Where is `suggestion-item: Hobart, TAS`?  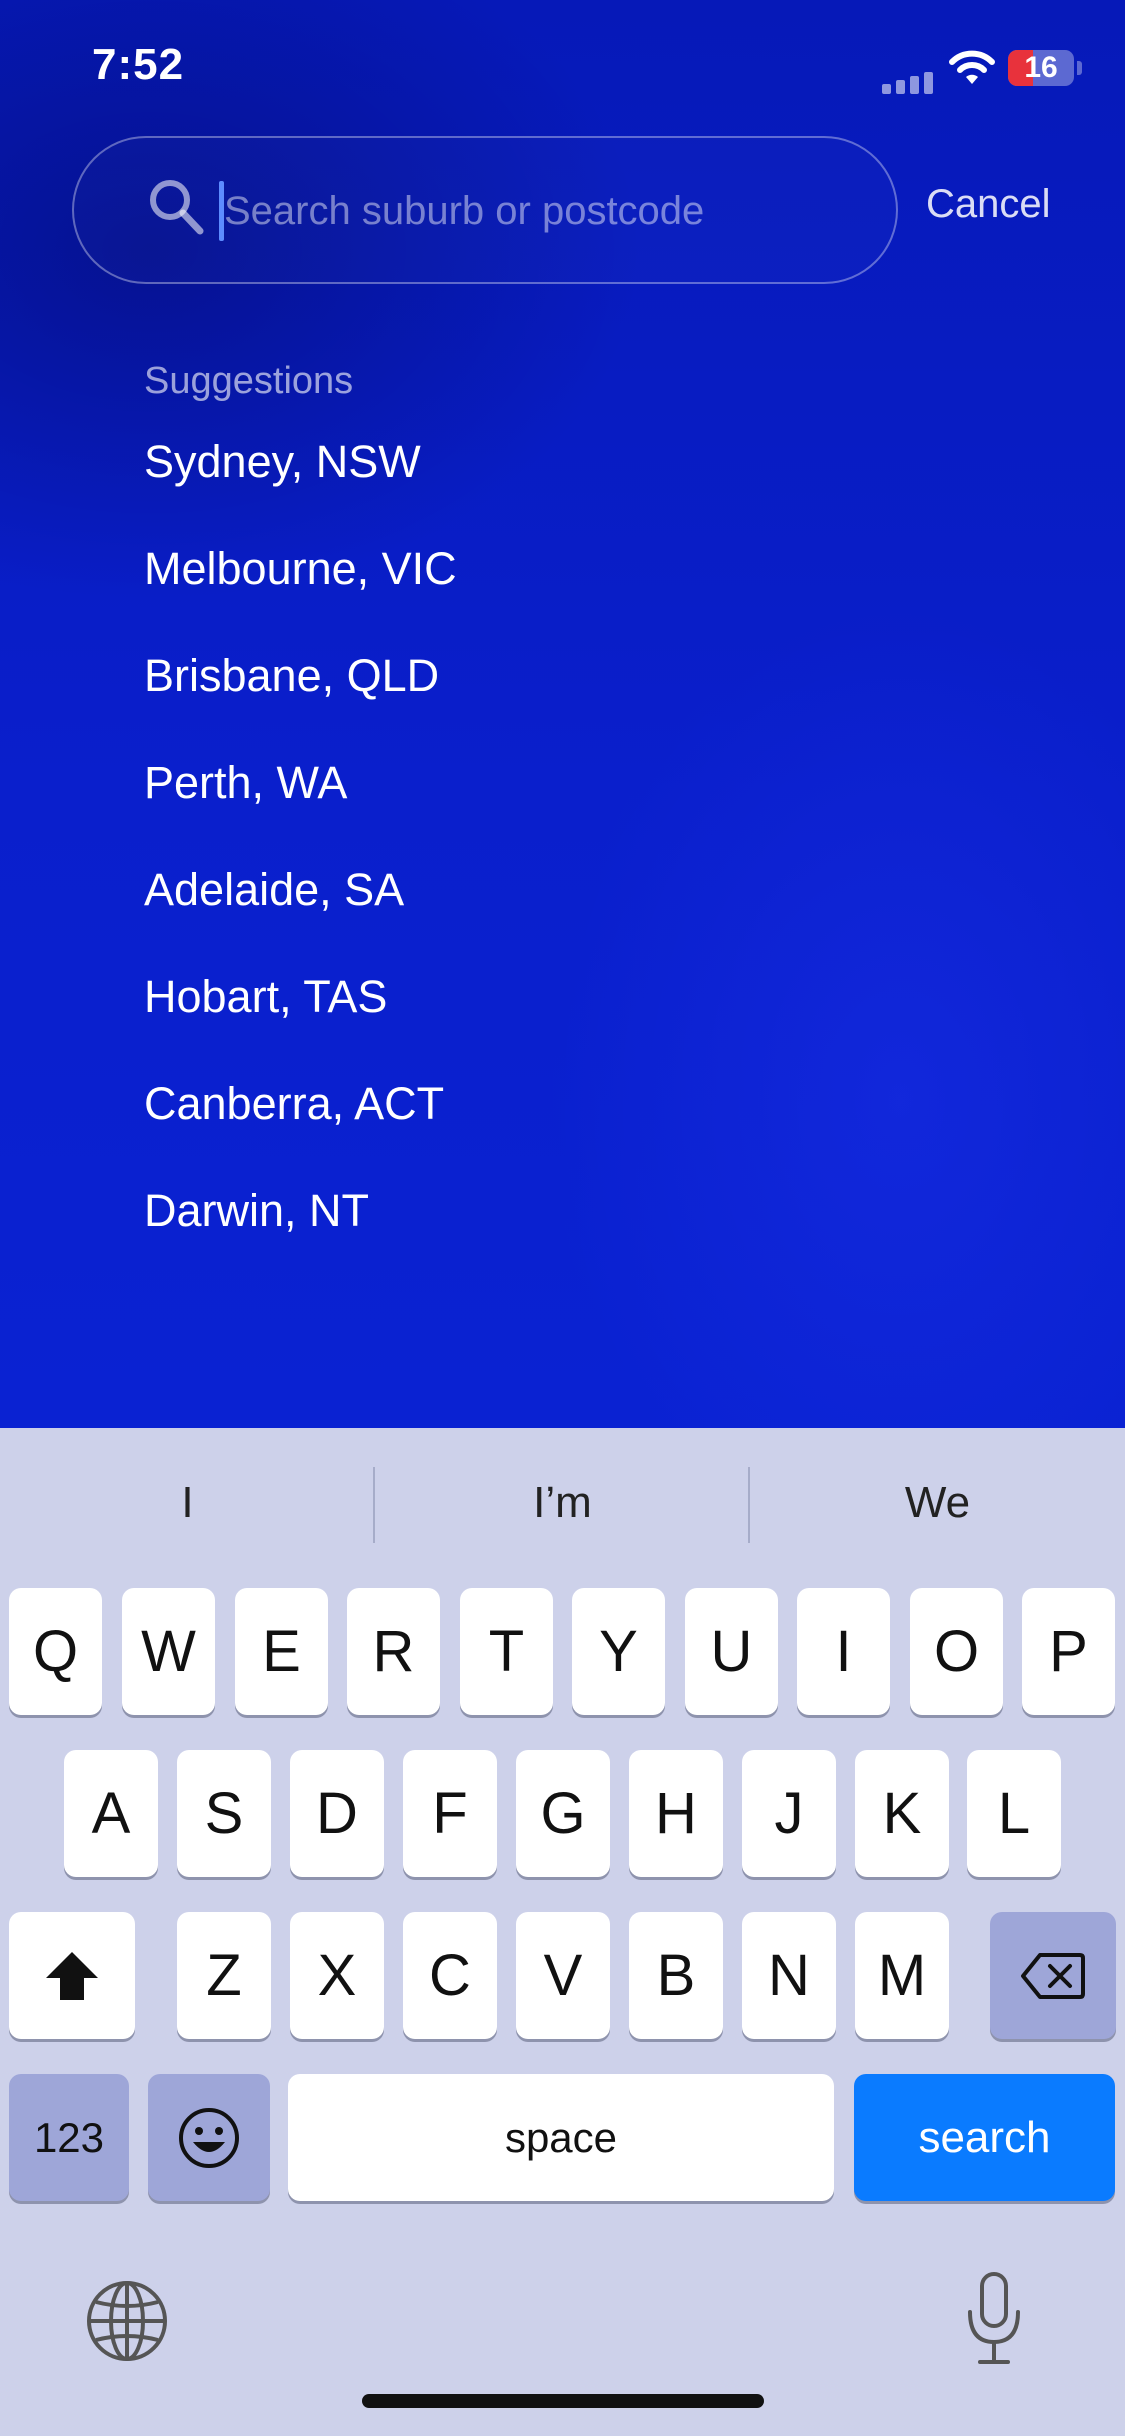 suggestion-item: Hobart, TAS is located at coordinates (594, 1018).